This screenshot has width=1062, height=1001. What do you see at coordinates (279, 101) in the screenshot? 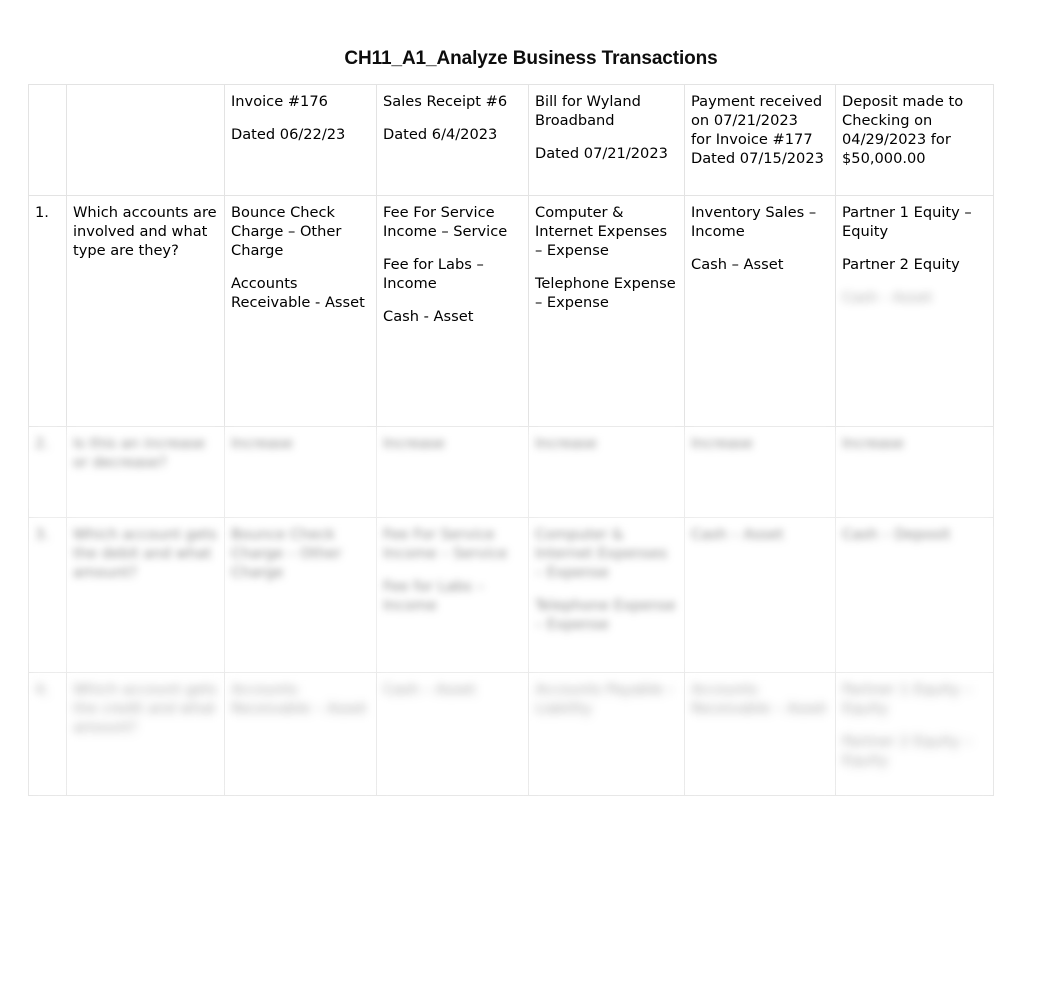
I see `header-line-1: Invoice #176` at bounding box center [279, 101].